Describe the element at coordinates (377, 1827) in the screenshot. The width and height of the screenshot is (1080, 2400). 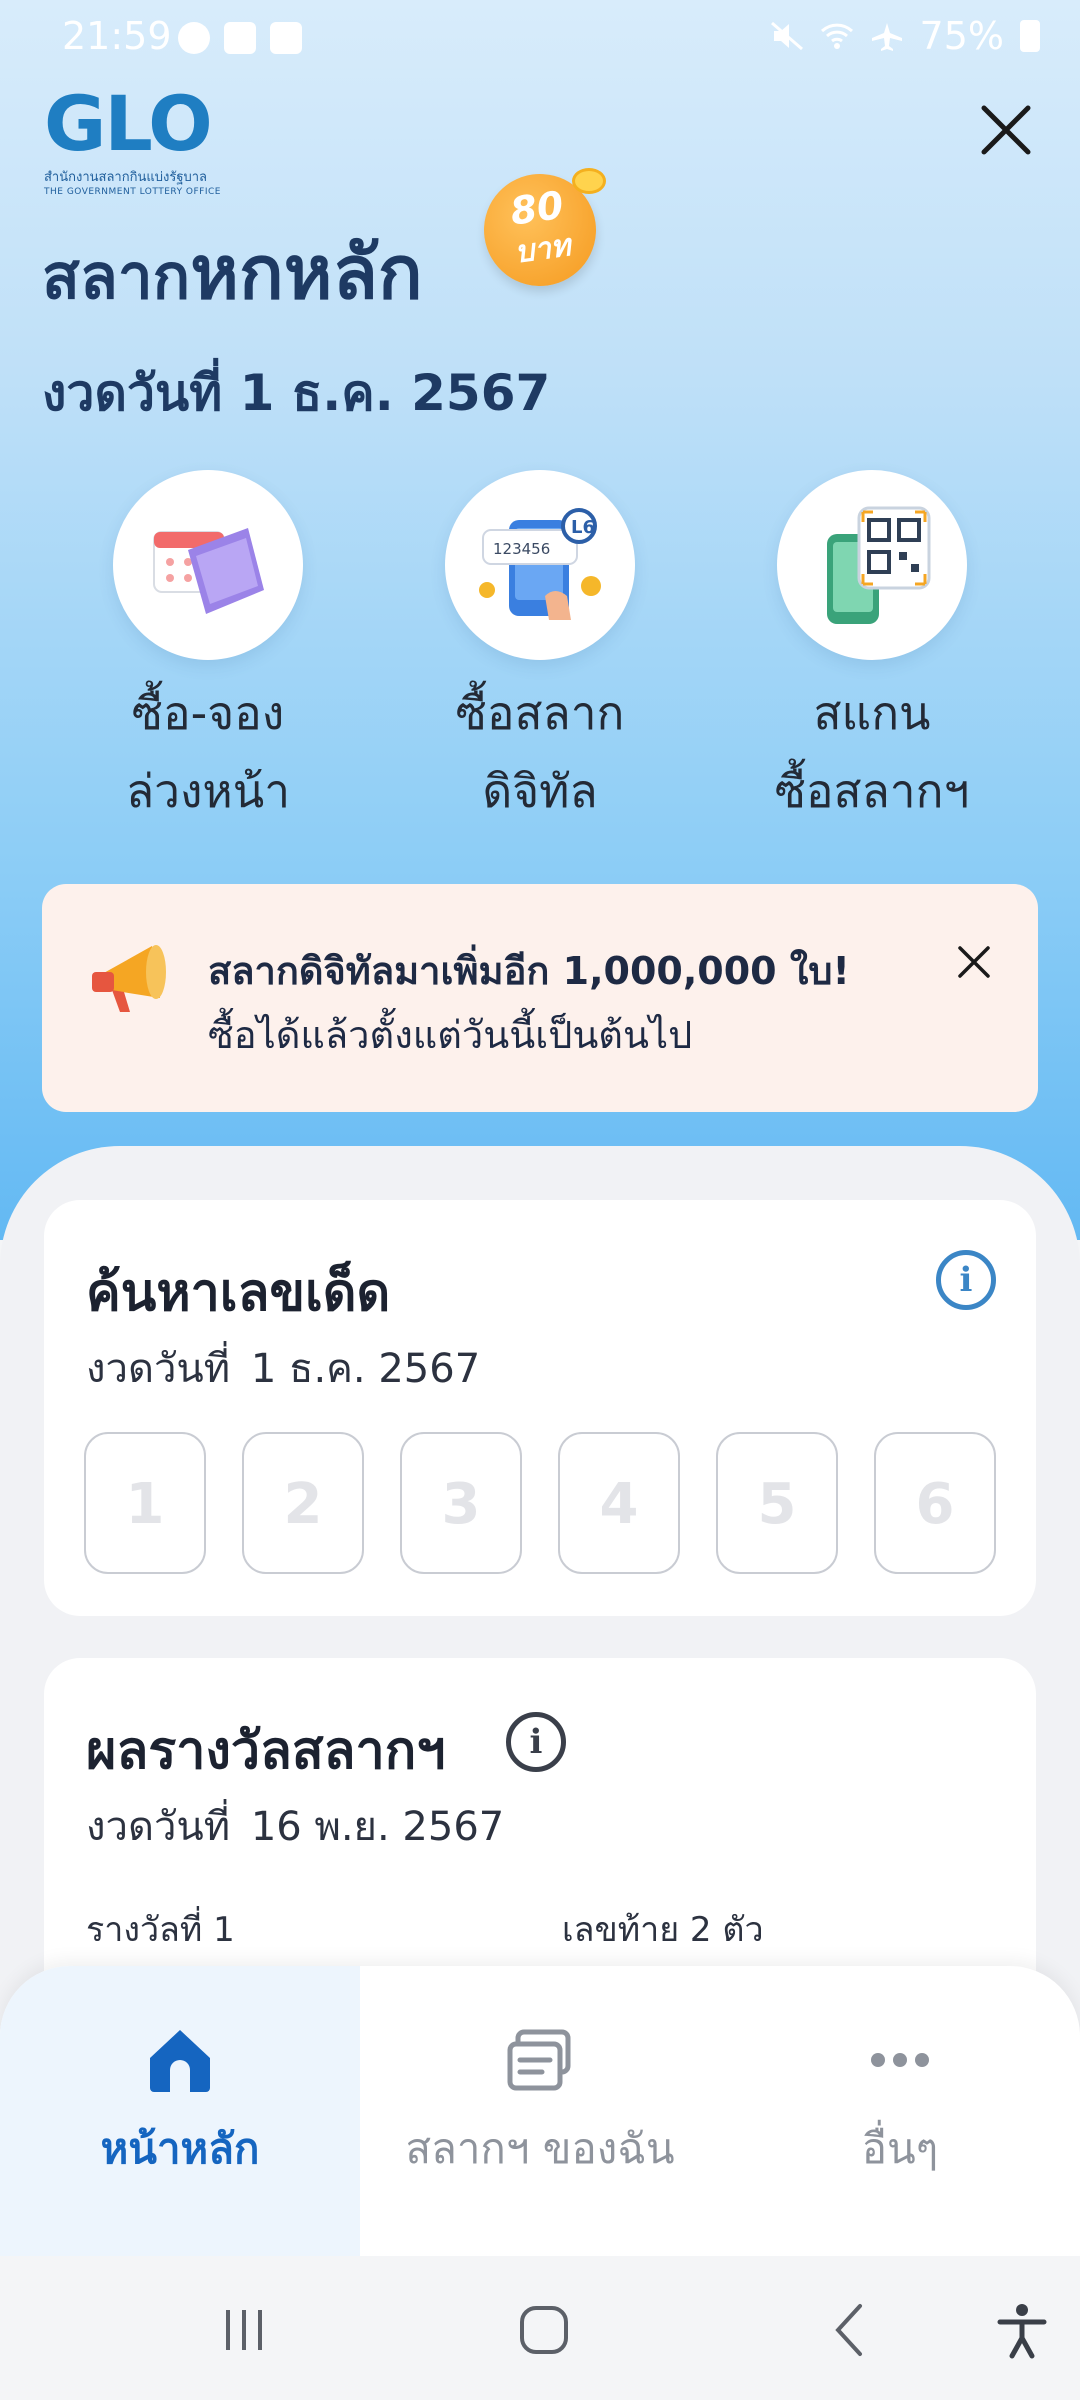
I see `results-card-date-value: 16 พ.ย. 2567` at that location.